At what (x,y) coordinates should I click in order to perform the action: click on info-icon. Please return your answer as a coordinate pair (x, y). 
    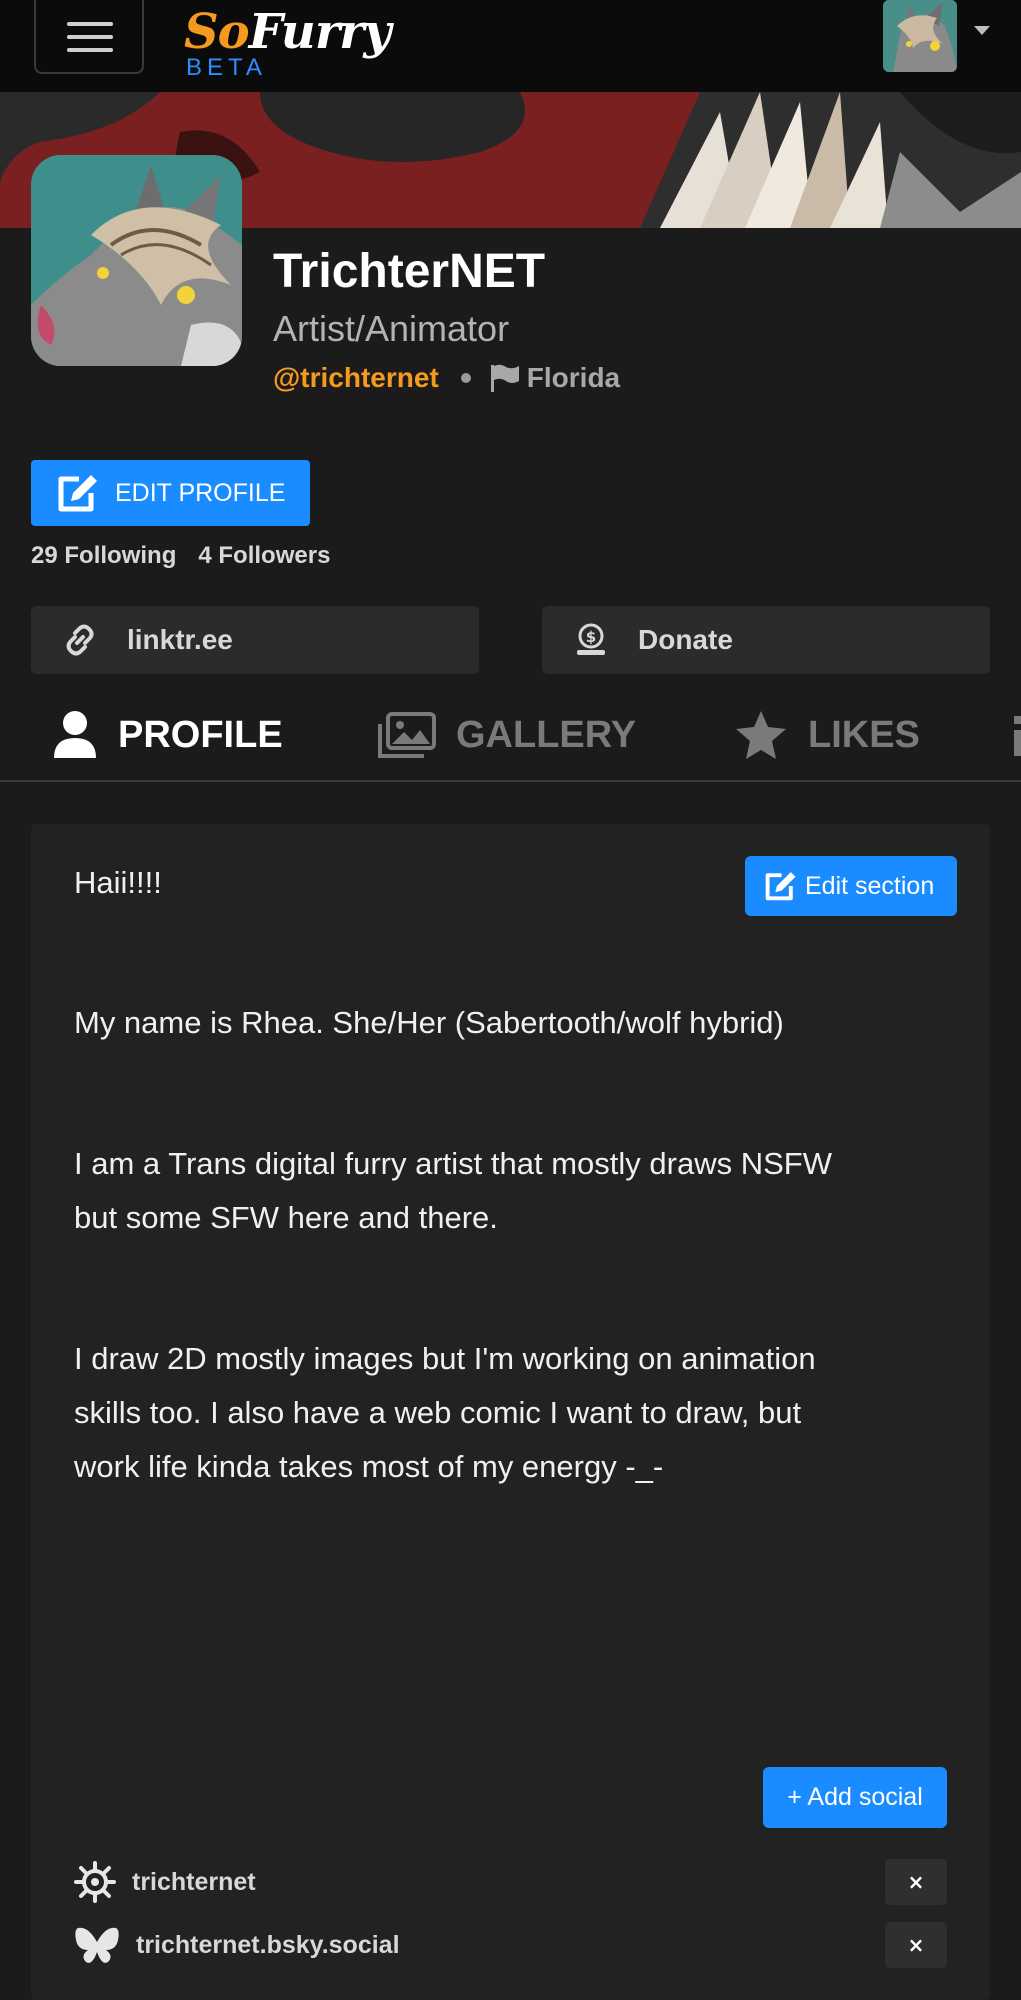
    Looking at the image, I should click on (1017, 736).